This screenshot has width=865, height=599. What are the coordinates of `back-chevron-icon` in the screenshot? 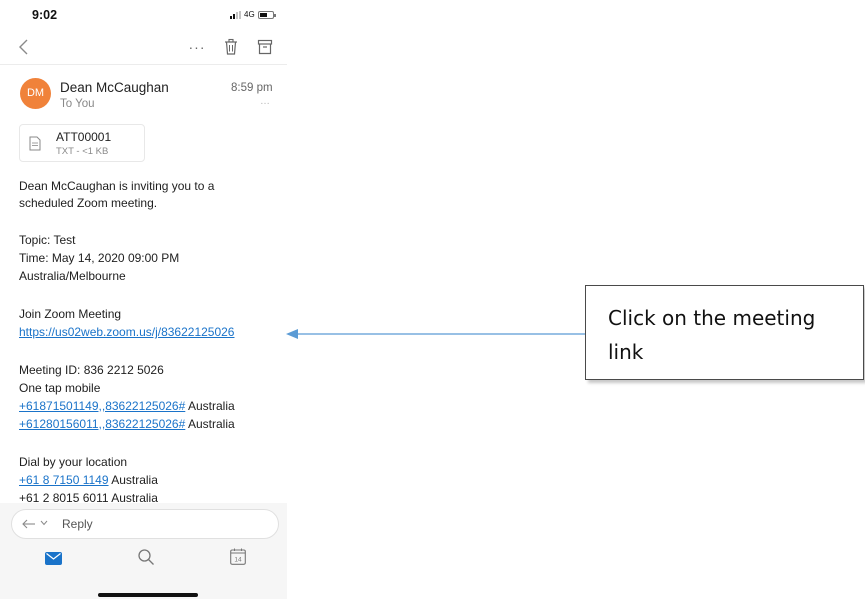 It's located at (24, 47).